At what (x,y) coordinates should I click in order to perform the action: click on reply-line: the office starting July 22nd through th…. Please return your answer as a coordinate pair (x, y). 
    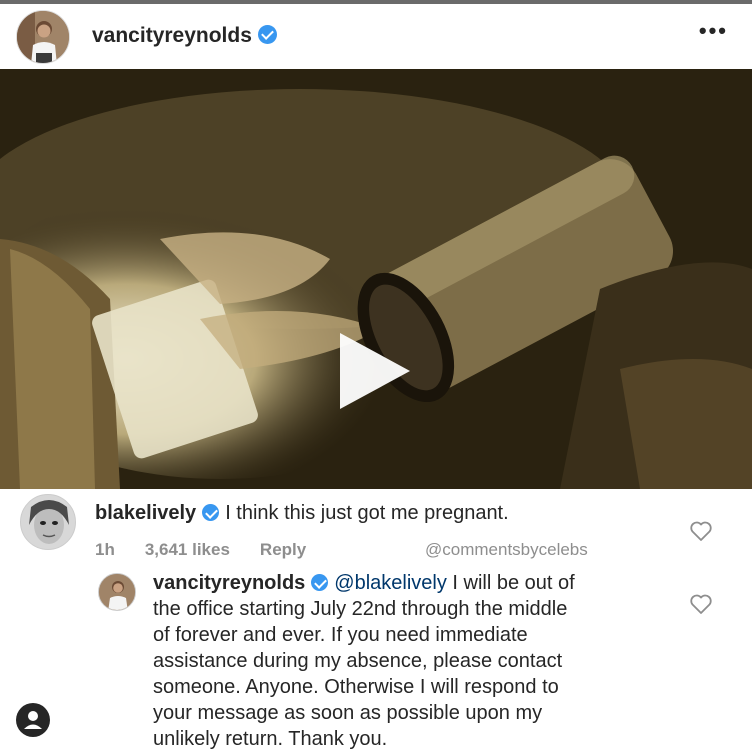
    Looking at the image, I should click on (360, 609).